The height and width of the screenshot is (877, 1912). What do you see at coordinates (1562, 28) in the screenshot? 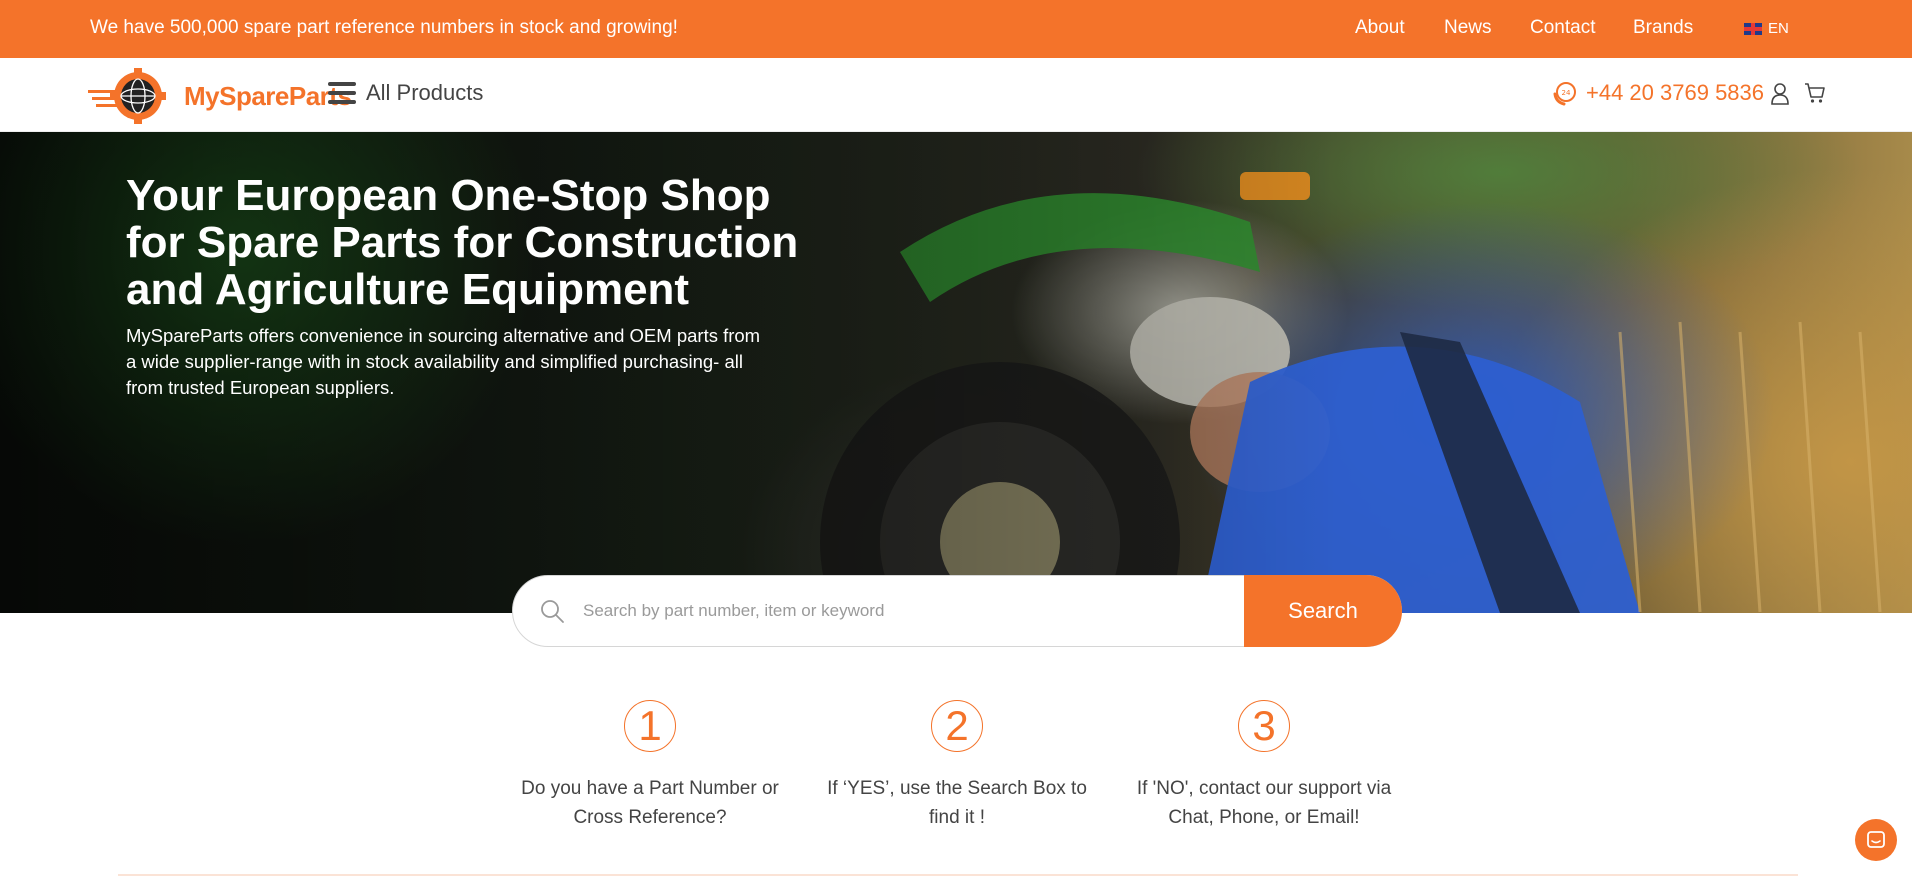
I see `nav-link-contact: Contact` at bounding box center [1562, 28].